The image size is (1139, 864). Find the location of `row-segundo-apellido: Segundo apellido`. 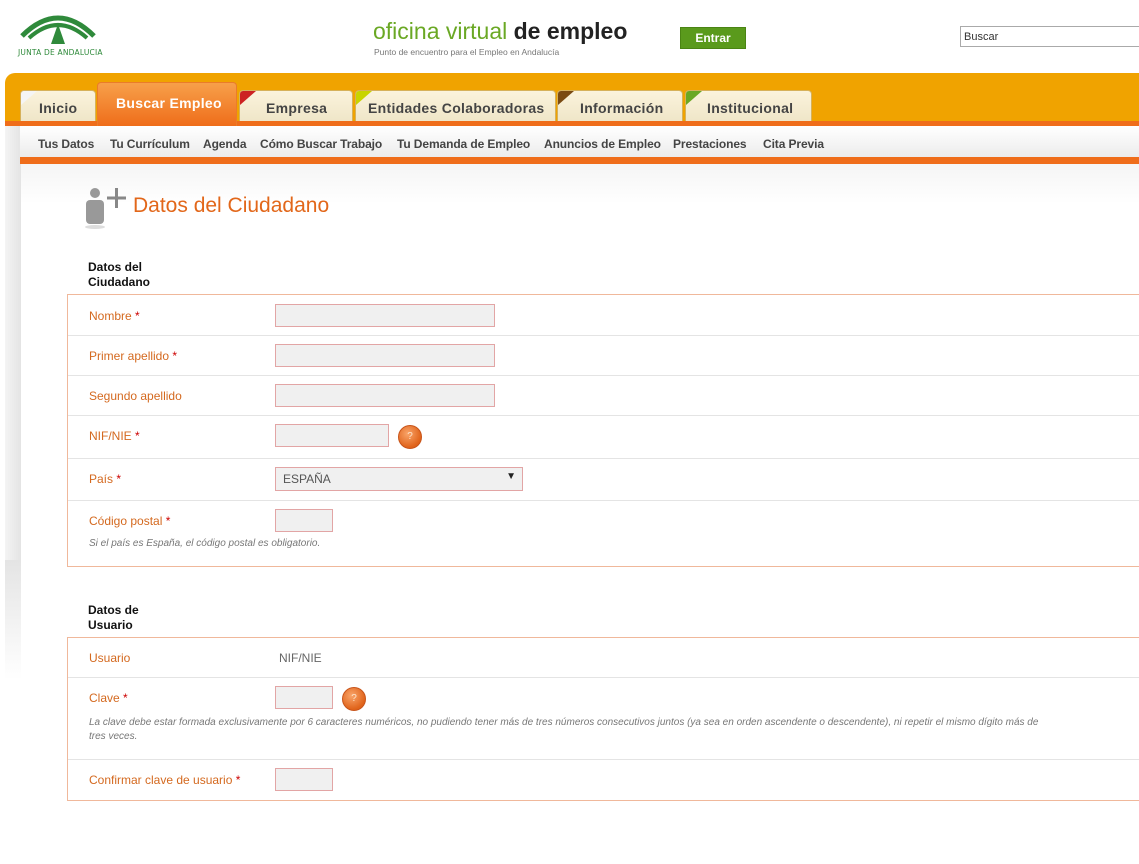

row-segundo-apellido: Segundo apellido is located at coordinates (603, 396).